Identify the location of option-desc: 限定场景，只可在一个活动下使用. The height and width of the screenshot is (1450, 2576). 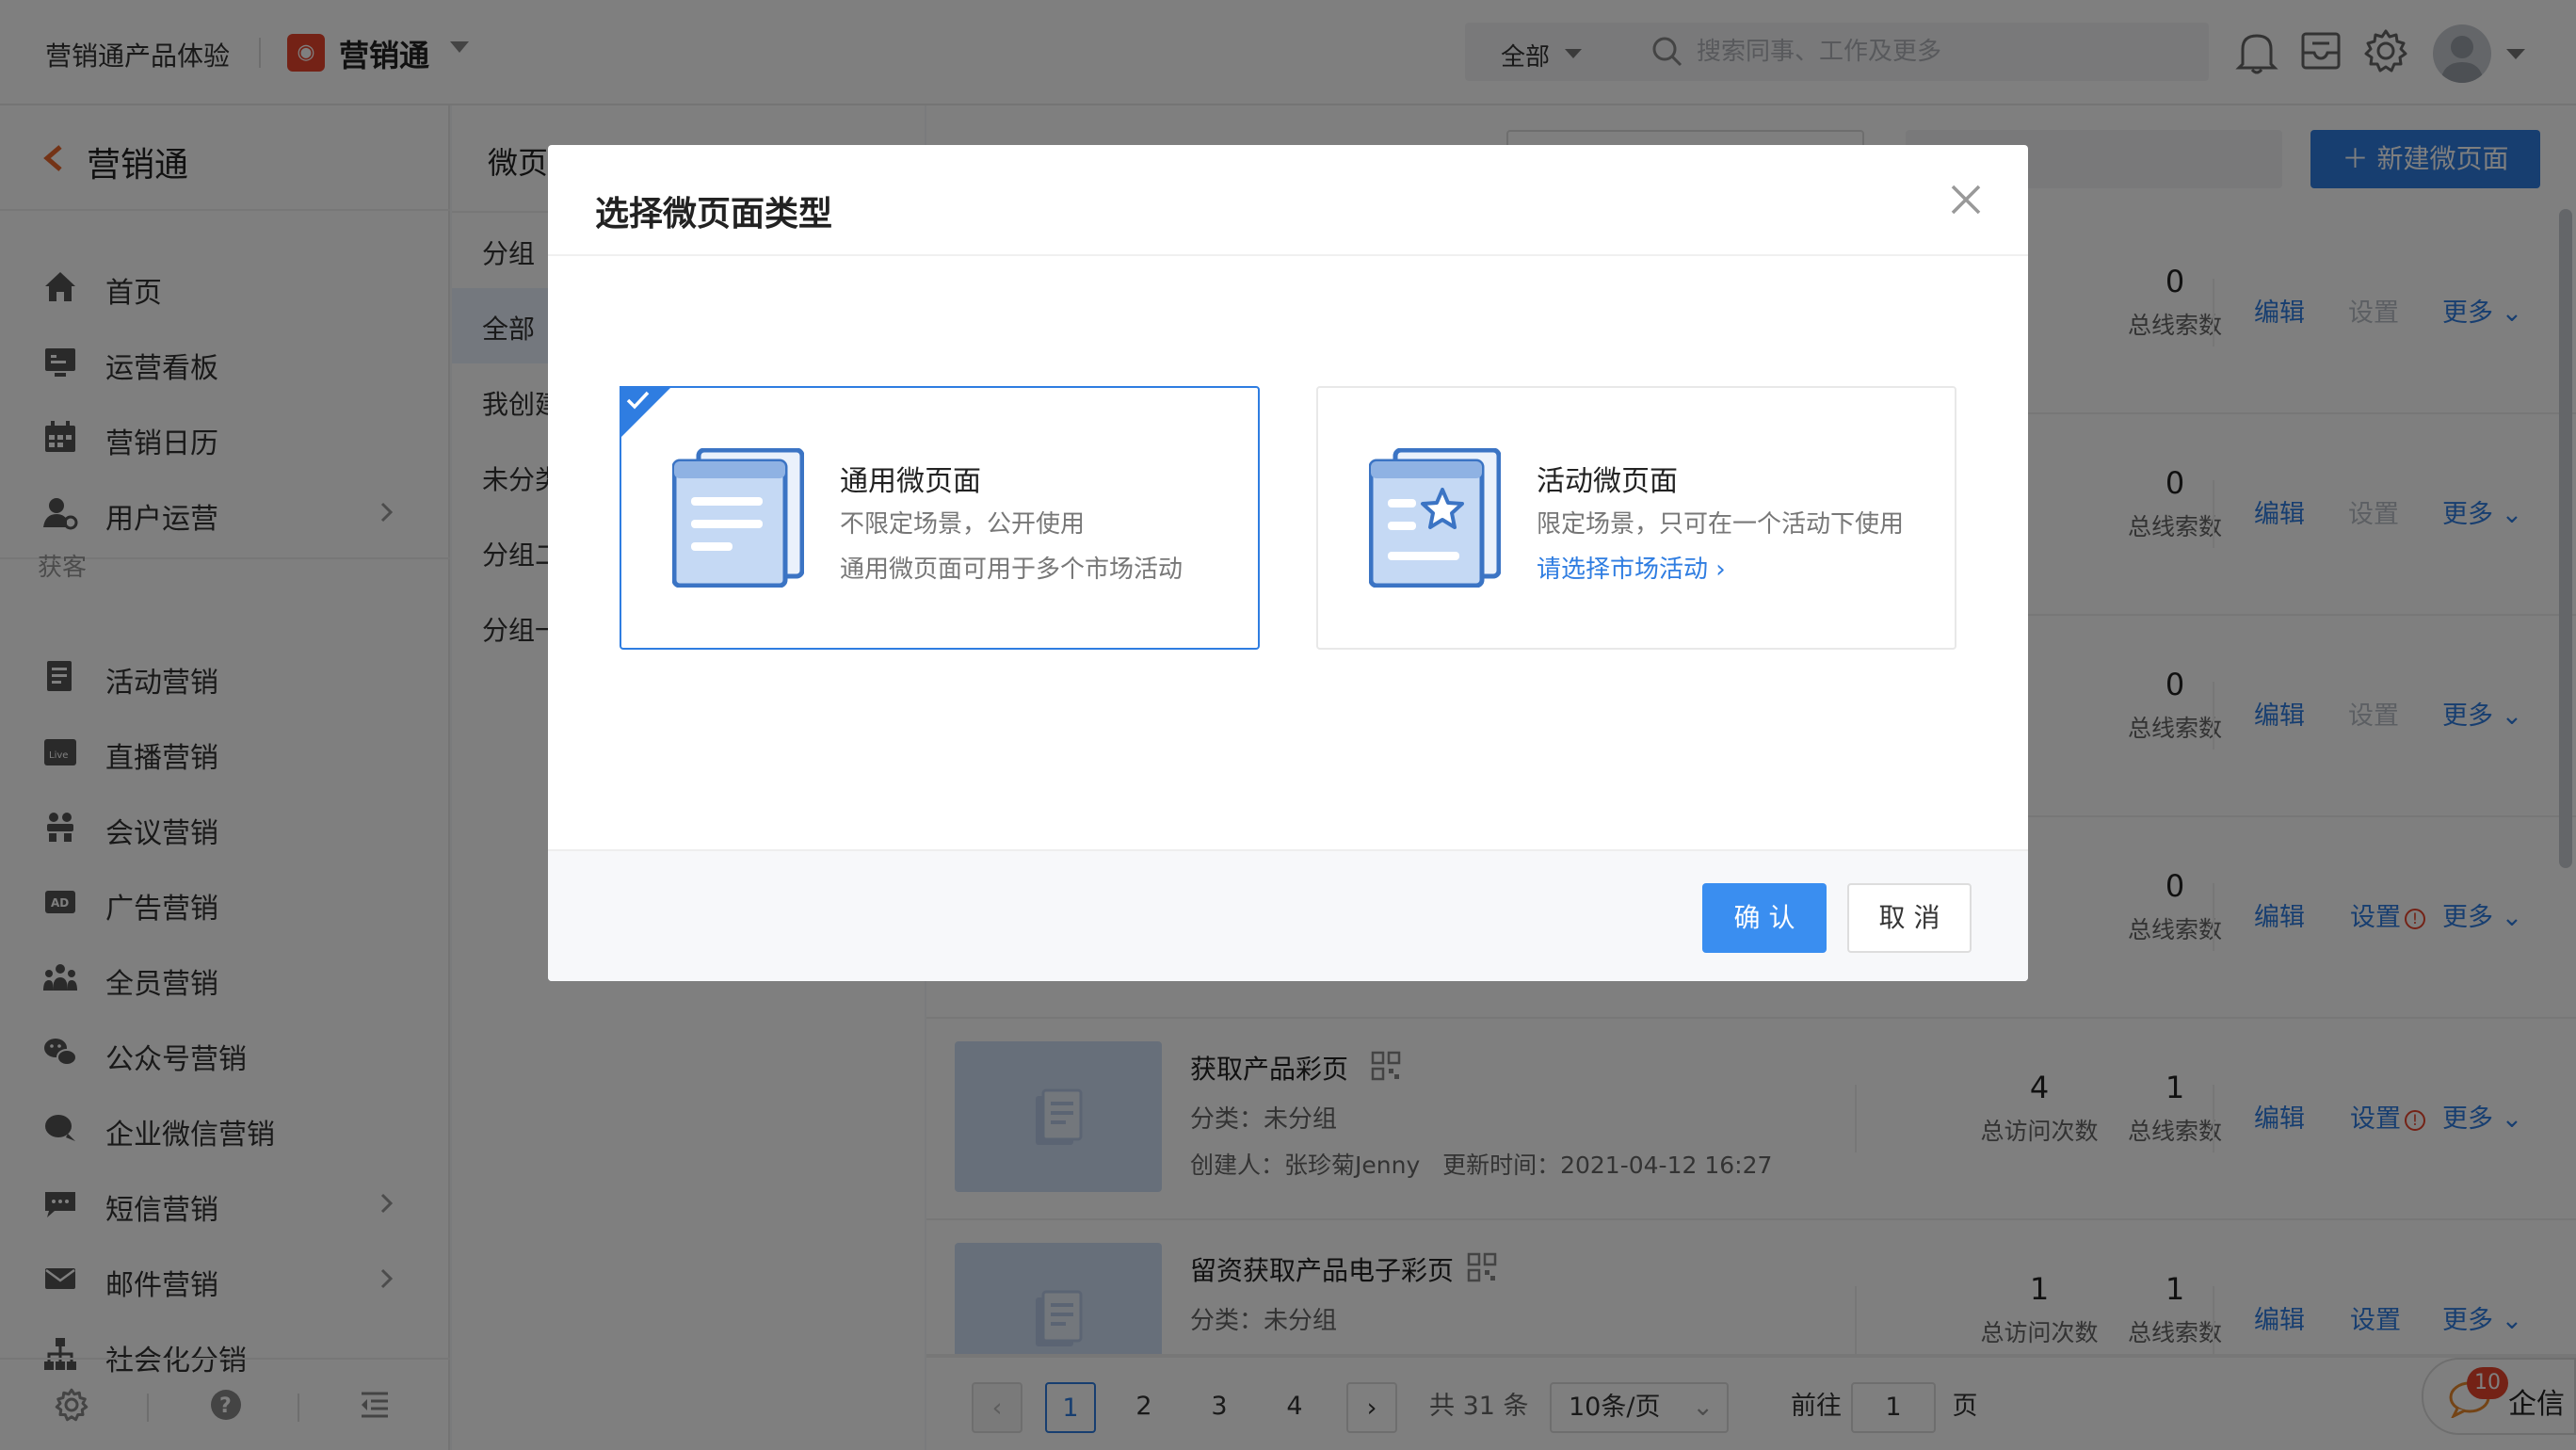
(1721, 524).